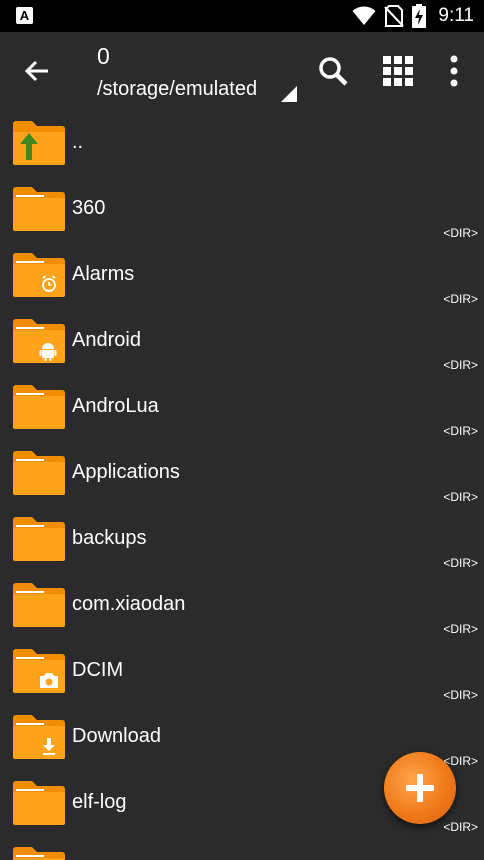 The image size is (484, 860). I want to click on grid-view-button, so click(398, 71).